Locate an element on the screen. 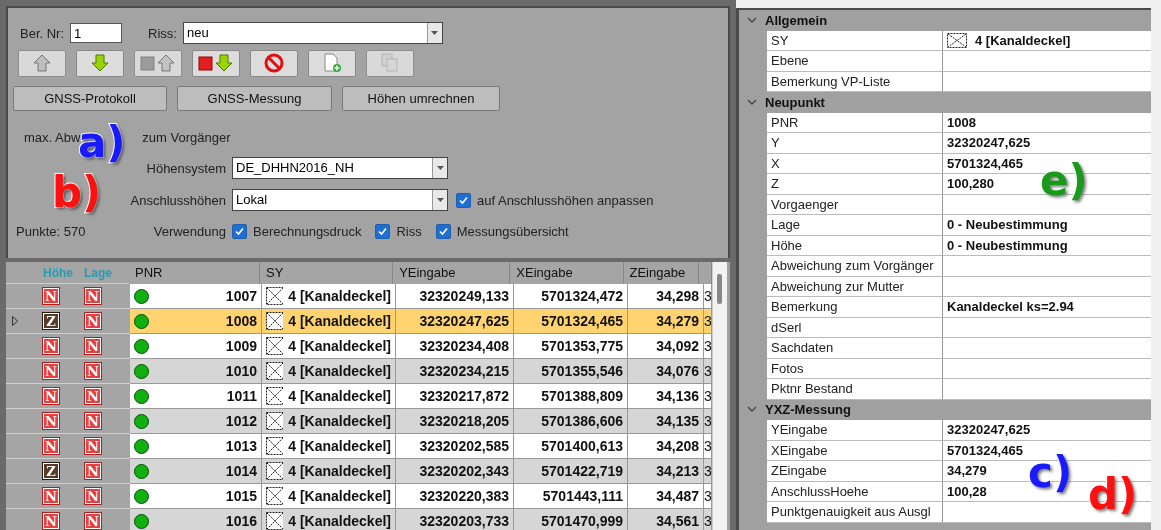 The image size is (1161, 530). table-row: N N 1010 4 [Kanaldeckel] 32320234,215 5701355,546 34,076 3 is located at coordinates (359, 371).